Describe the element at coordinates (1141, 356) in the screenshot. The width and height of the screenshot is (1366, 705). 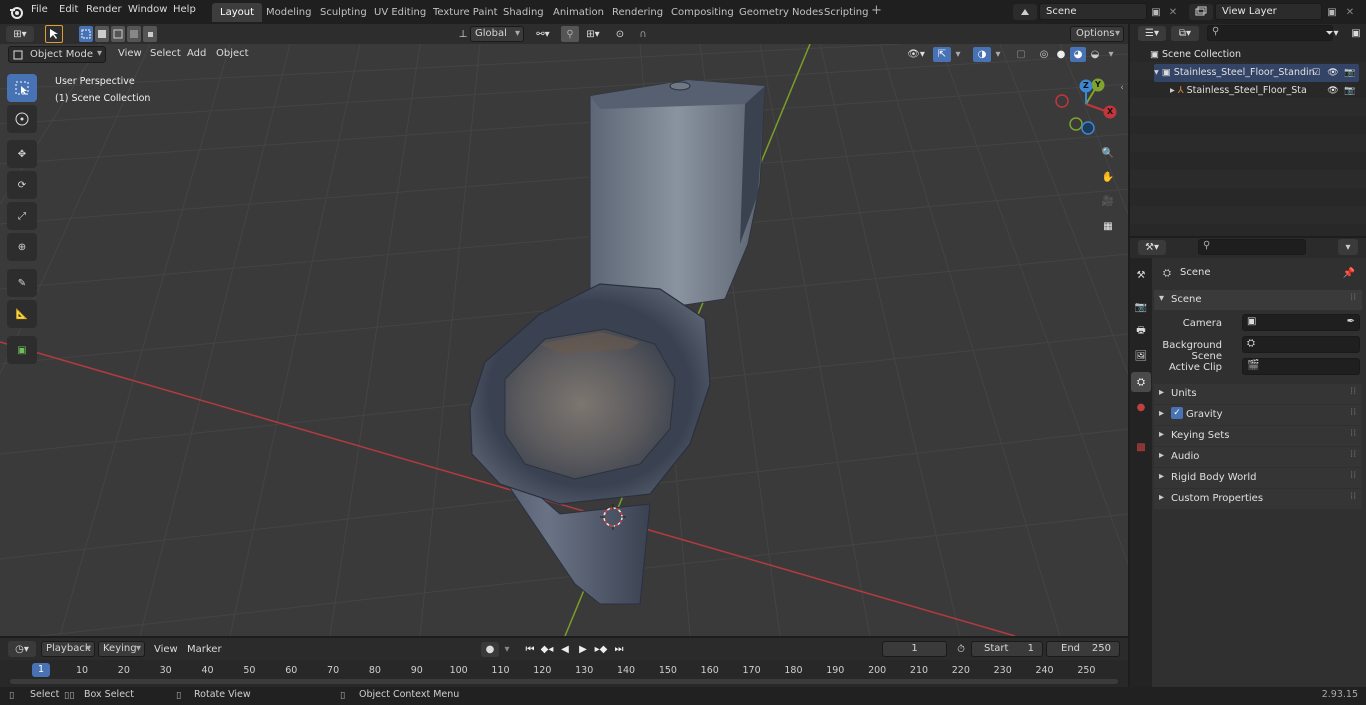
I see `view-layer-tab-icon: 🖼` at that location.